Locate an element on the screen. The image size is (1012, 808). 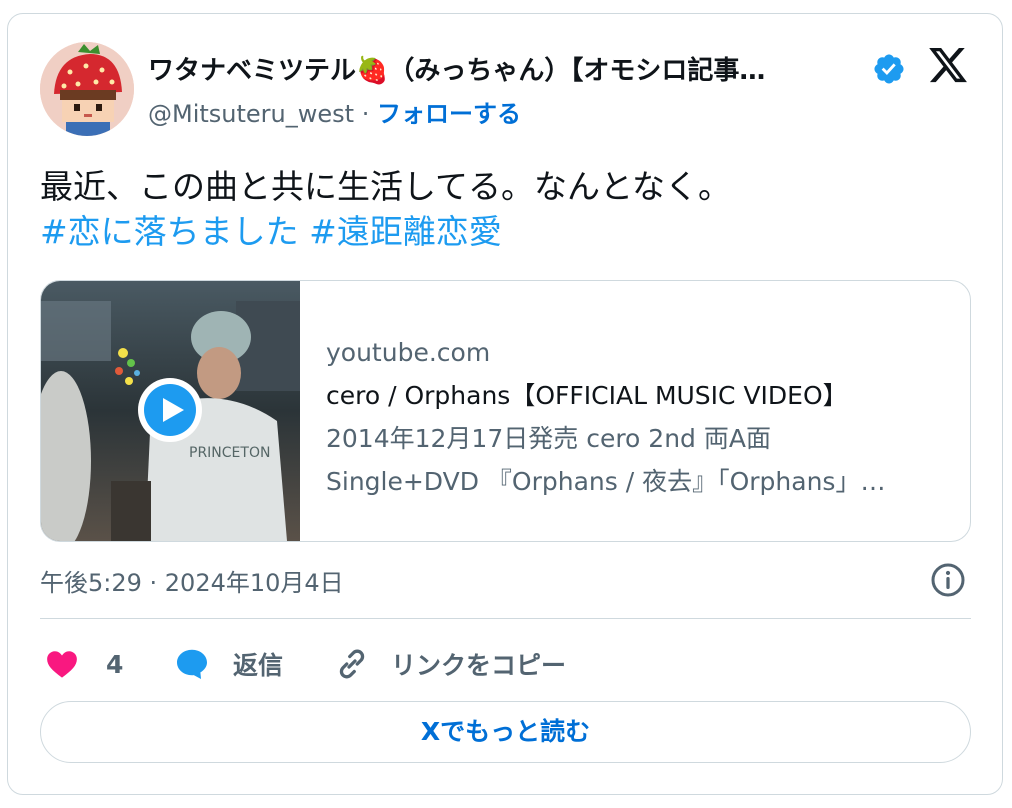
tweet-timestamp: 午後5:29 · 2024年10月4日 is located at coordinates (192, 580).